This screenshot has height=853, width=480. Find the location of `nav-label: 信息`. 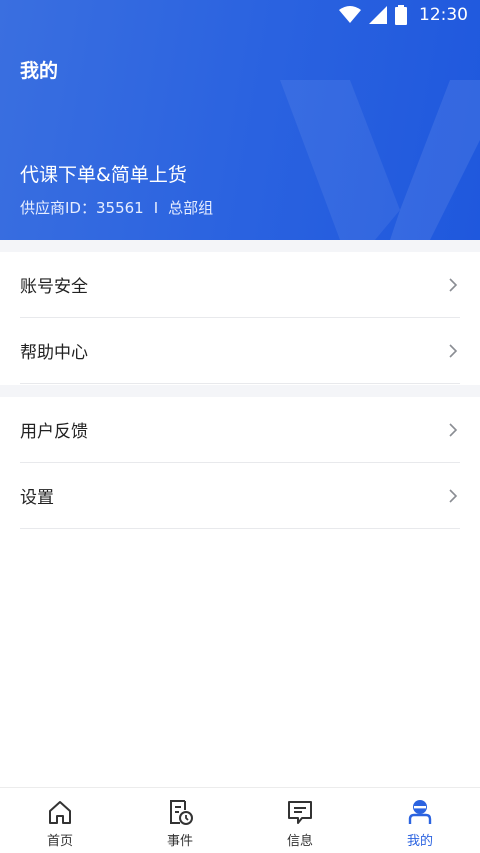

nav-label: 信息 is located at coordinates (299, 841).